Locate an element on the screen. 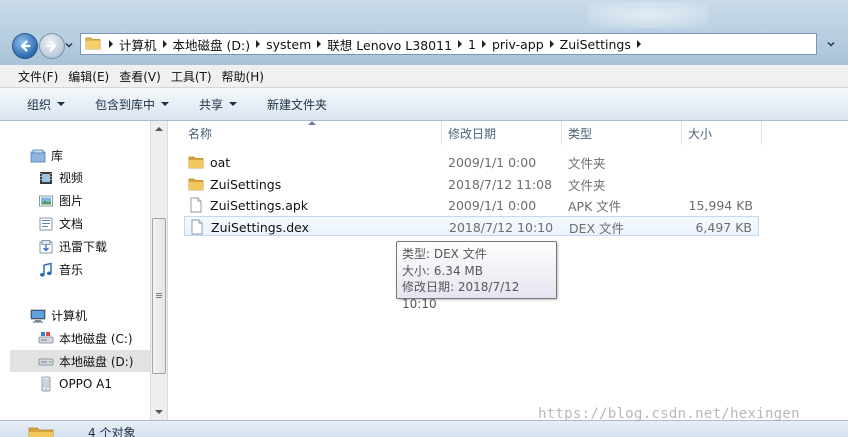  scroll-down-icon is located at coordinates (159, 412).